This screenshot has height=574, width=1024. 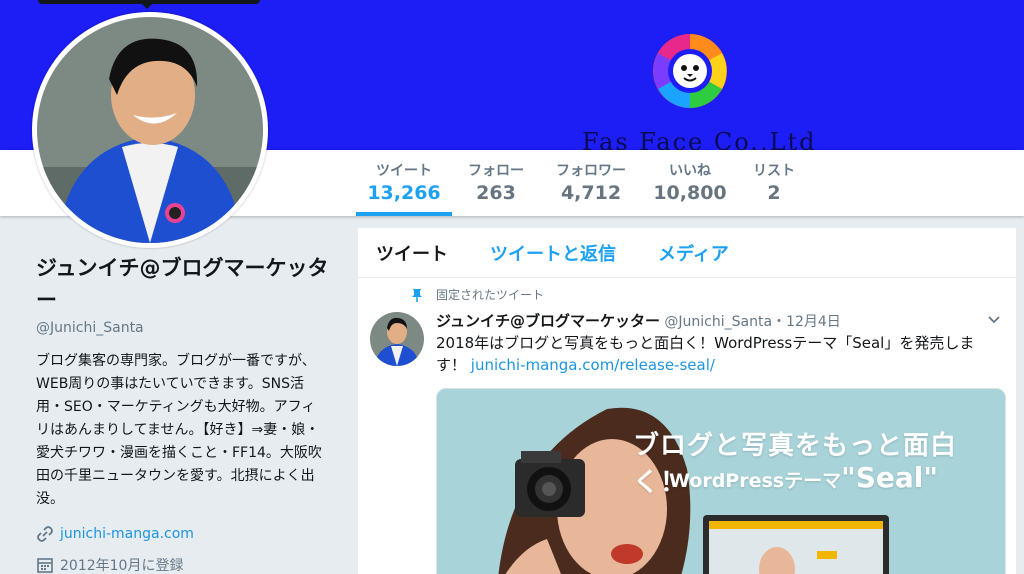 I want to click on stat-label: フォロワー, so click(x=591, y=171).